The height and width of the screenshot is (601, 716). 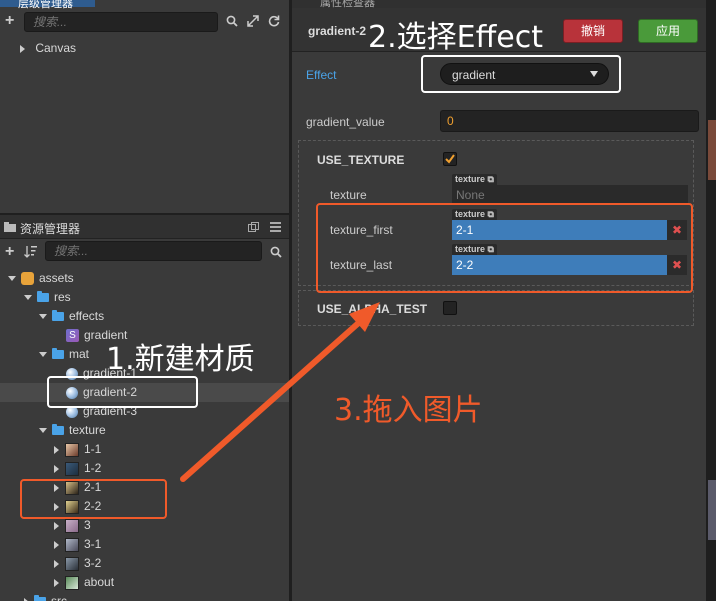 I want to click on tree-item-src: src, so click(x=45, y=596).